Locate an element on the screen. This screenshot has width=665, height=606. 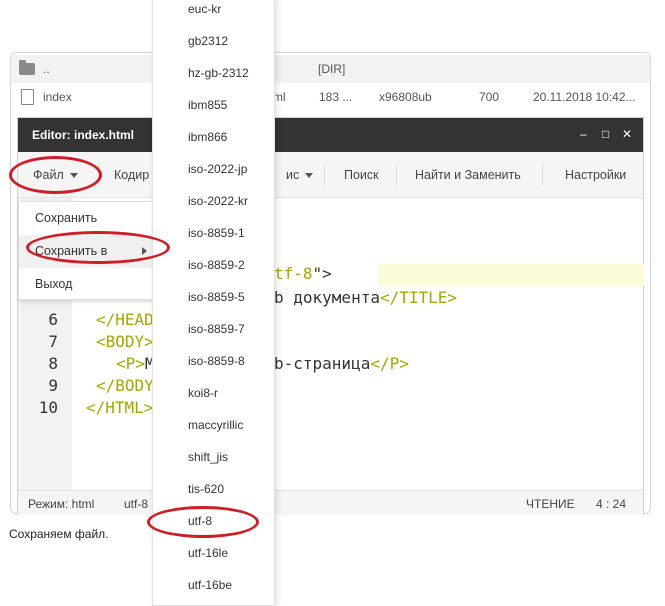
encoding-option: tis-620 is located at coordinates (213, 489).